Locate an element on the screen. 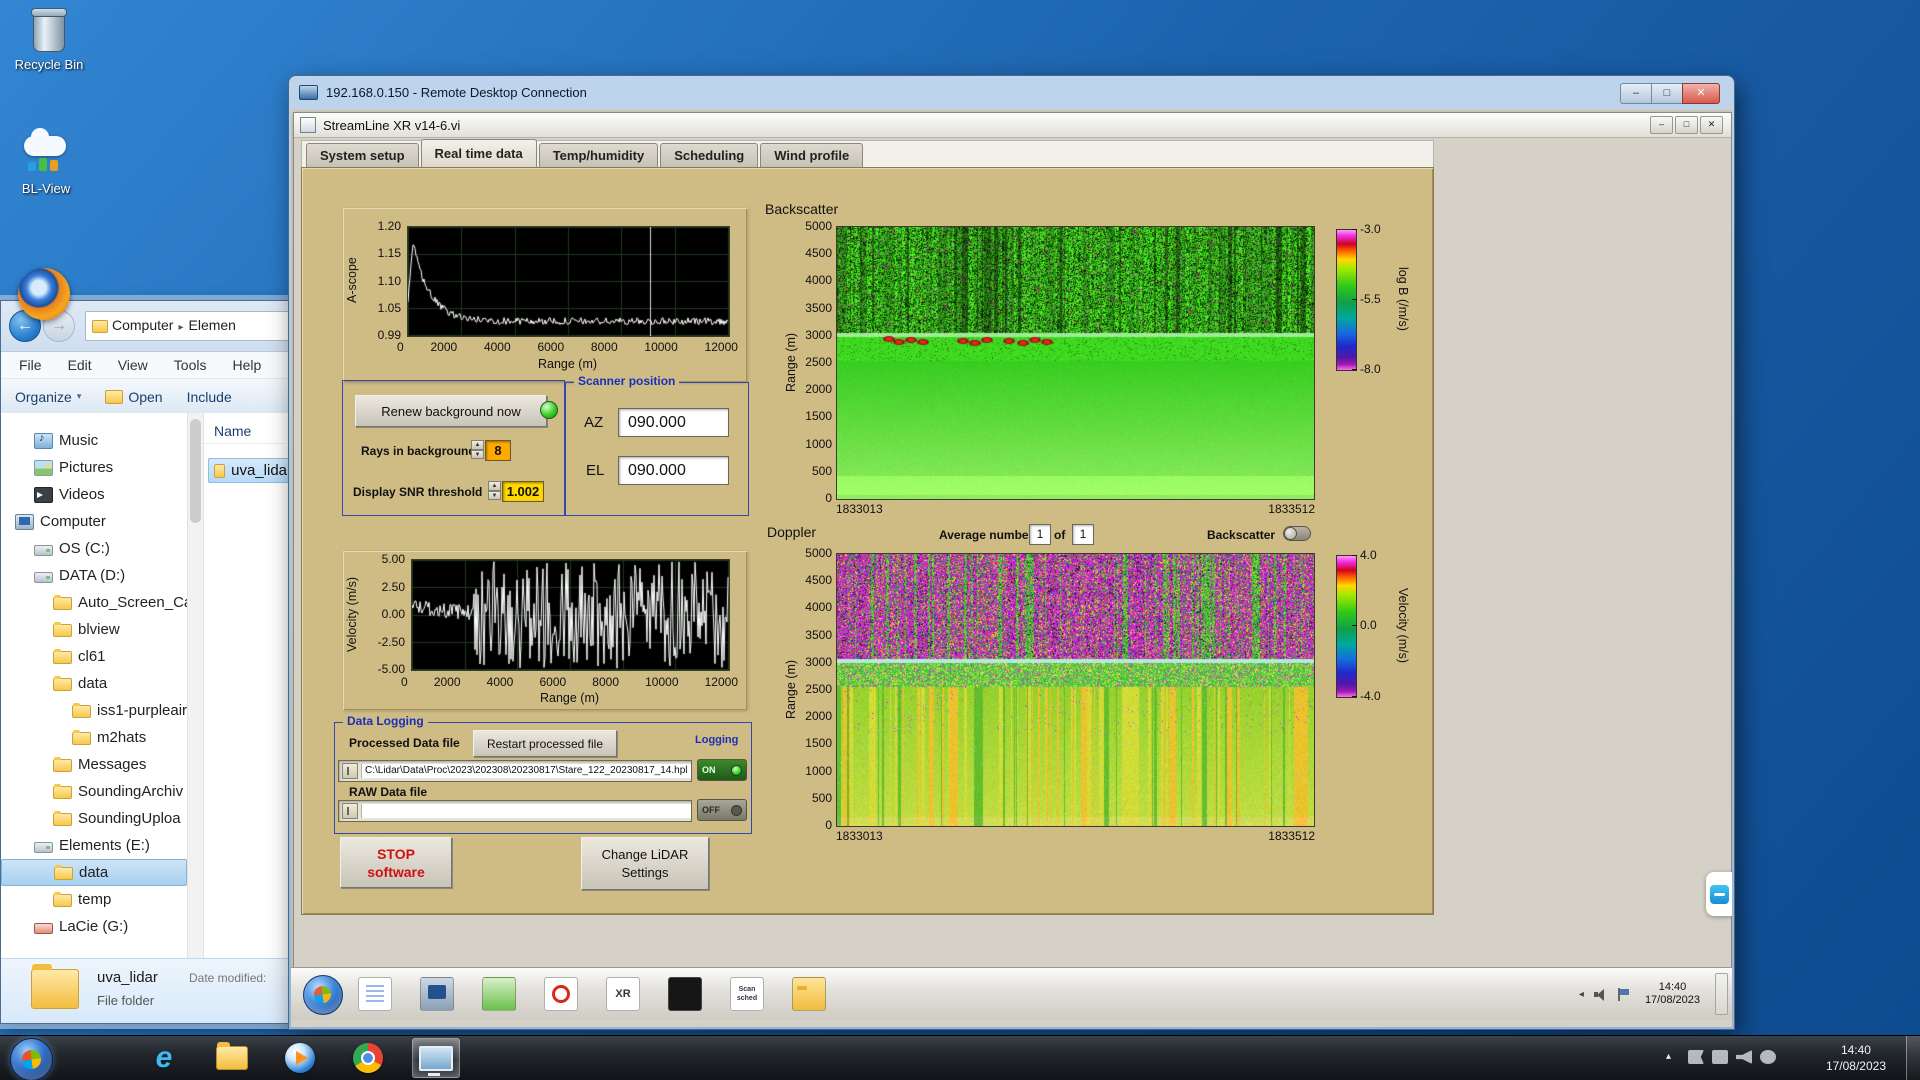 This screenshot has width=1920, height=1080. tree-item-soundingarchiv: SoundingArchiv is located at coordinates (94, 791).